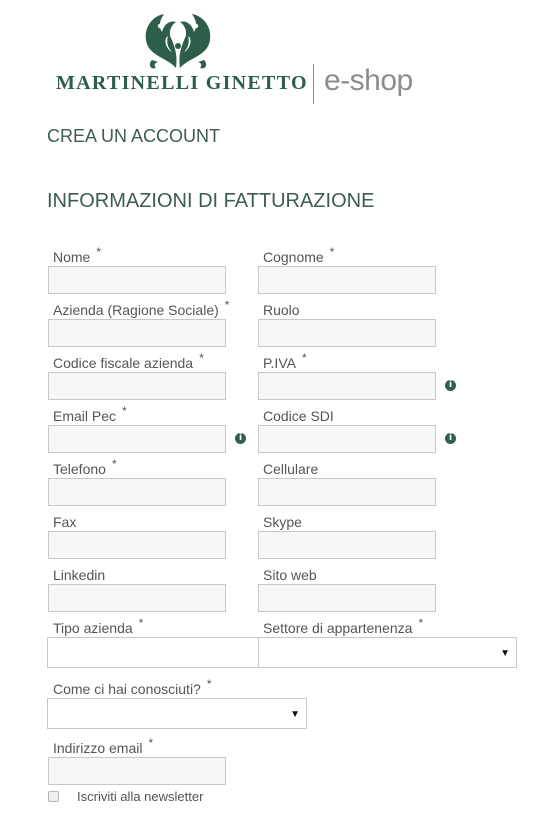 The image size is (556, 834). Describe the element at coordinates (347, 439) in the screenshot. I see `codice-sdi-input` at that location.